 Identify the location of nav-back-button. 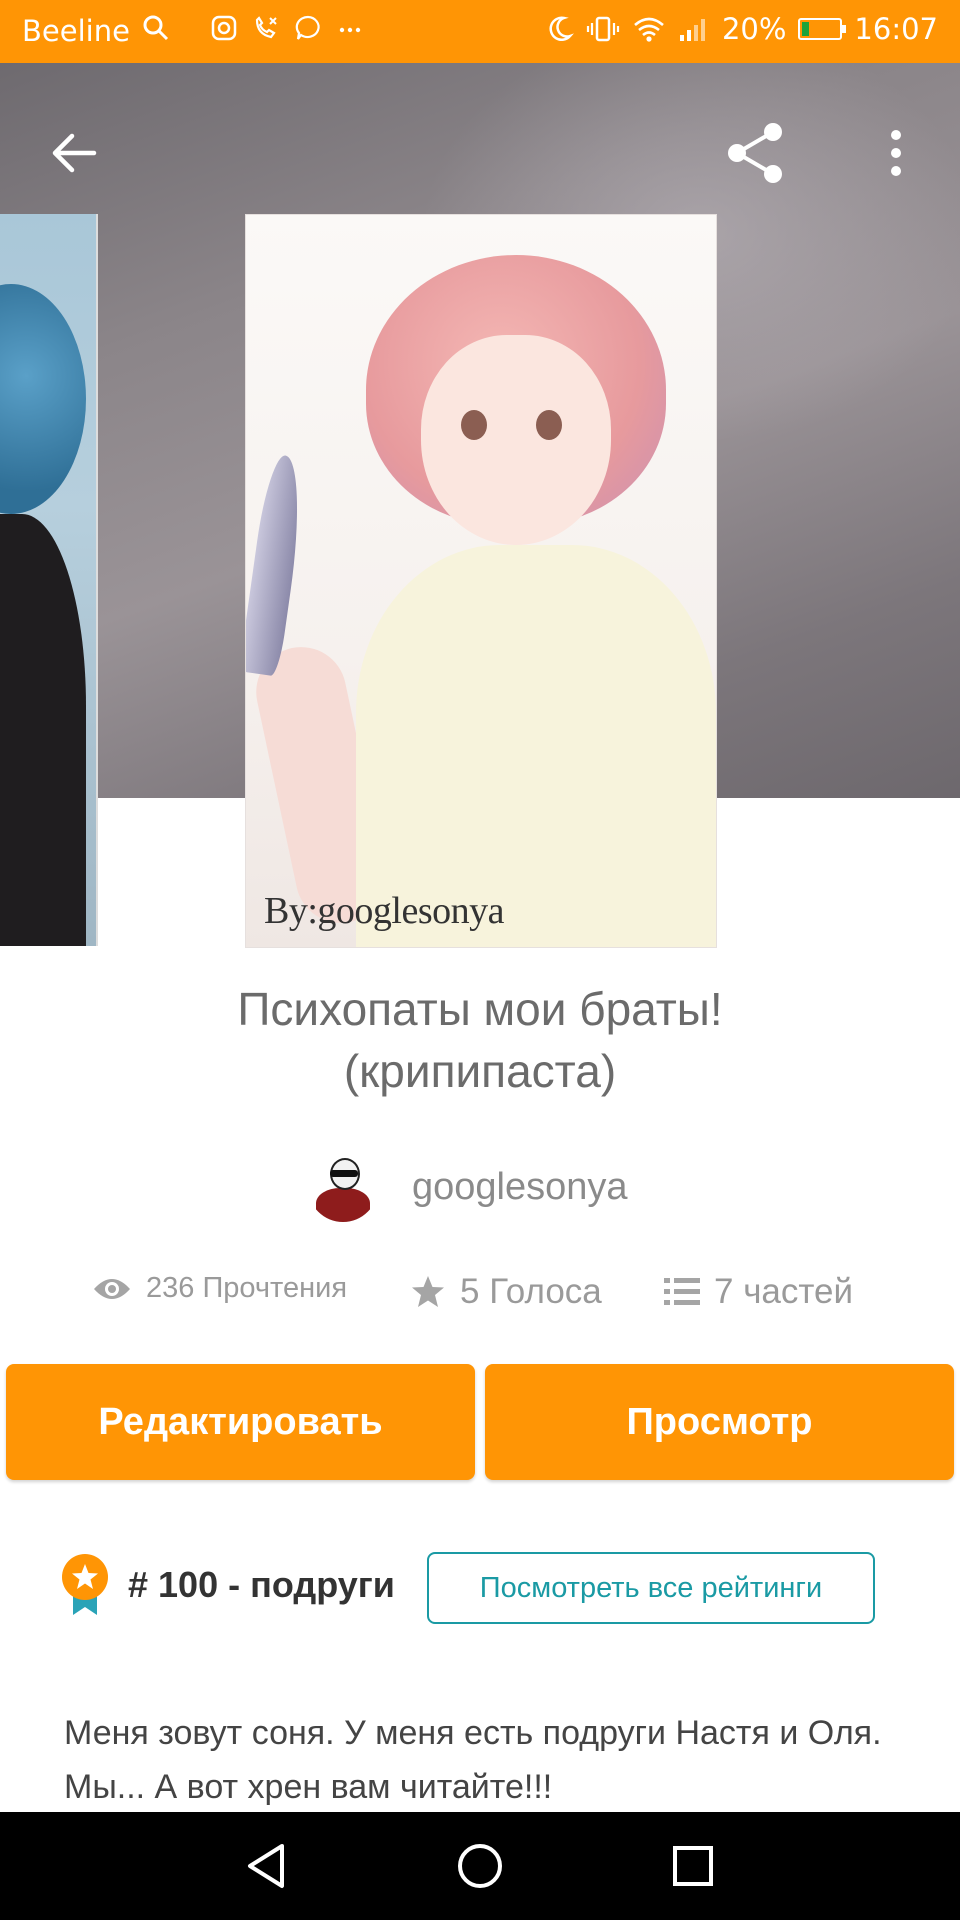
(266, 1866).